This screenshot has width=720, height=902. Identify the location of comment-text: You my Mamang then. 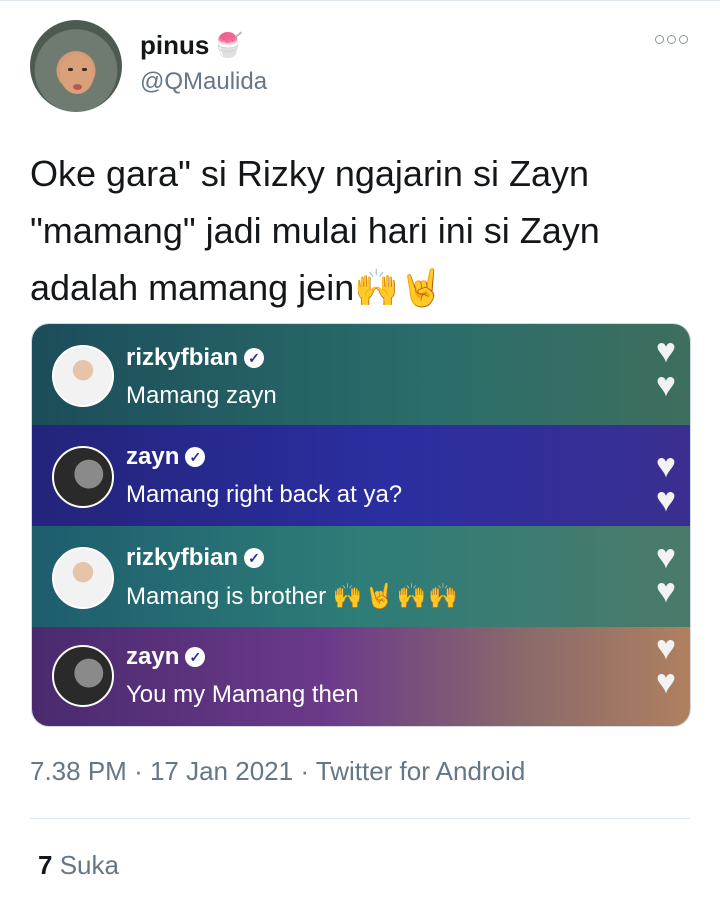
(242, 694).